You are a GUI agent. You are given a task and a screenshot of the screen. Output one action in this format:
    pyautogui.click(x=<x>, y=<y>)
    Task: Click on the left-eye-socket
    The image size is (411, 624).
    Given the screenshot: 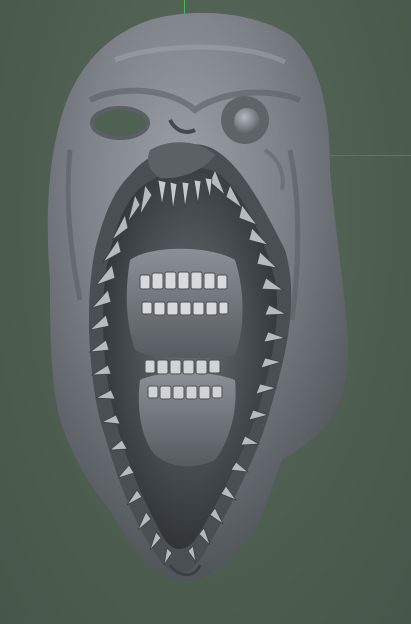 What is the action you would take?
    pyautogui.click(x=120, y=123)
    